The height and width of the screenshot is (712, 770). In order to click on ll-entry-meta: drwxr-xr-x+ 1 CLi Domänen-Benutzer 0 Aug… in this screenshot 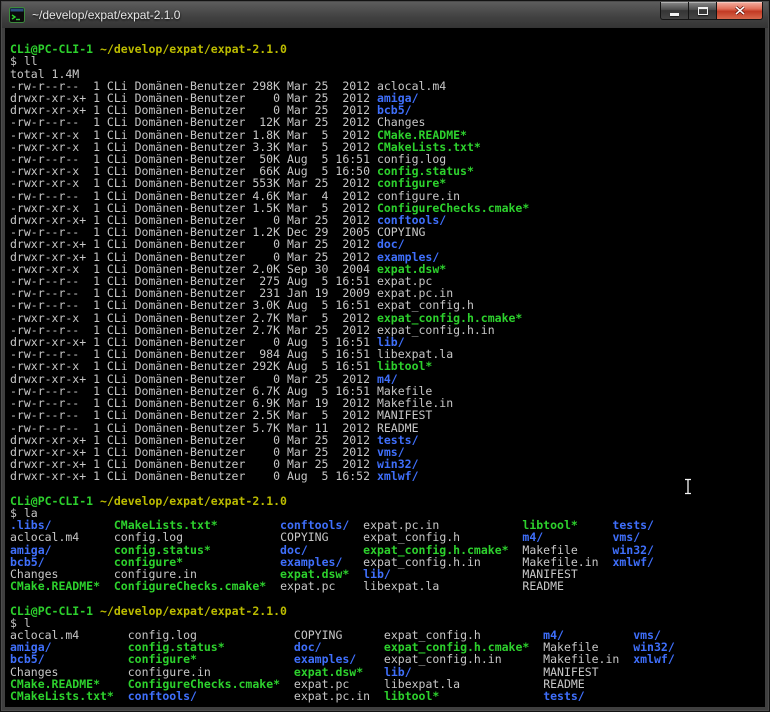, I will do `click(193, 476)`.